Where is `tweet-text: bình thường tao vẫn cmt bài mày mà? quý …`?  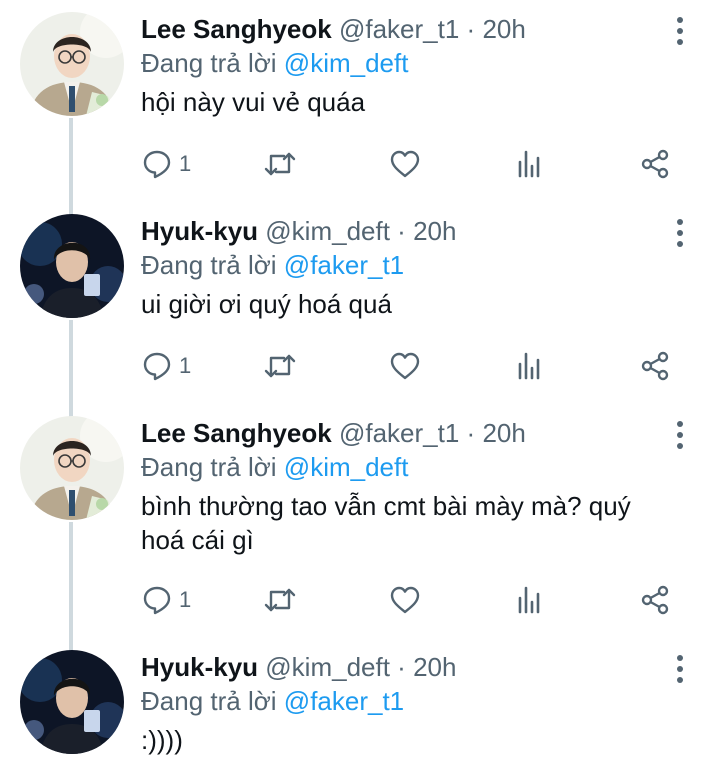 tweet-text: bình thường tao vẫn cmt bài mày mà? quý … is located at coordinates (386, 523).